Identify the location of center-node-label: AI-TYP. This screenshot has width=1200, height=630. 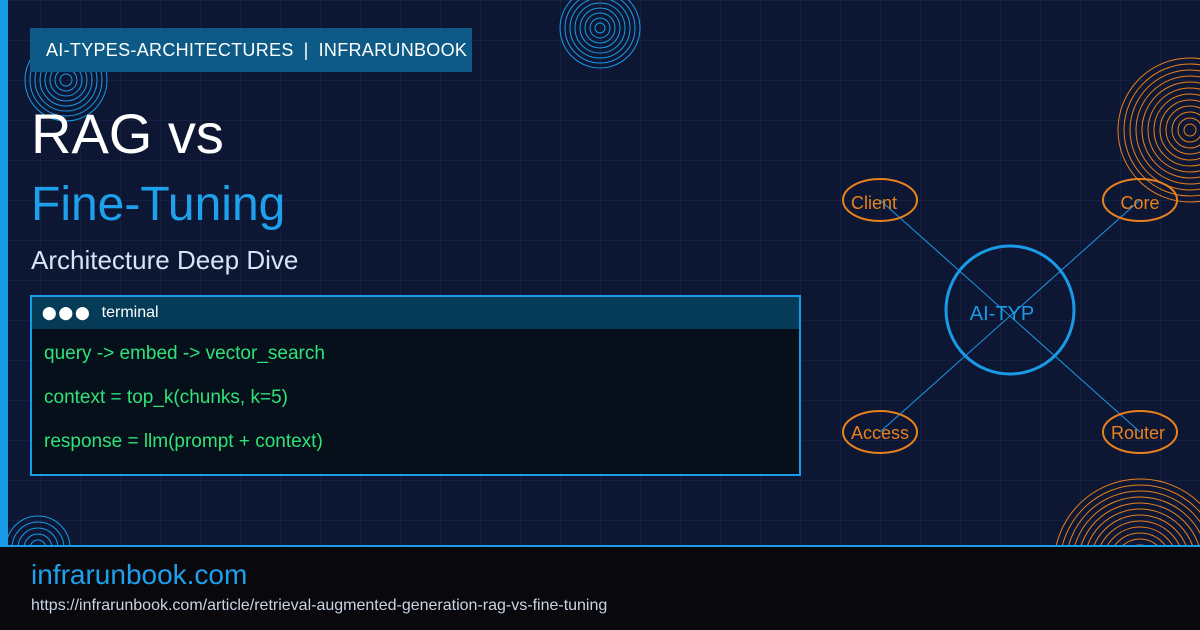
(1002, 314).